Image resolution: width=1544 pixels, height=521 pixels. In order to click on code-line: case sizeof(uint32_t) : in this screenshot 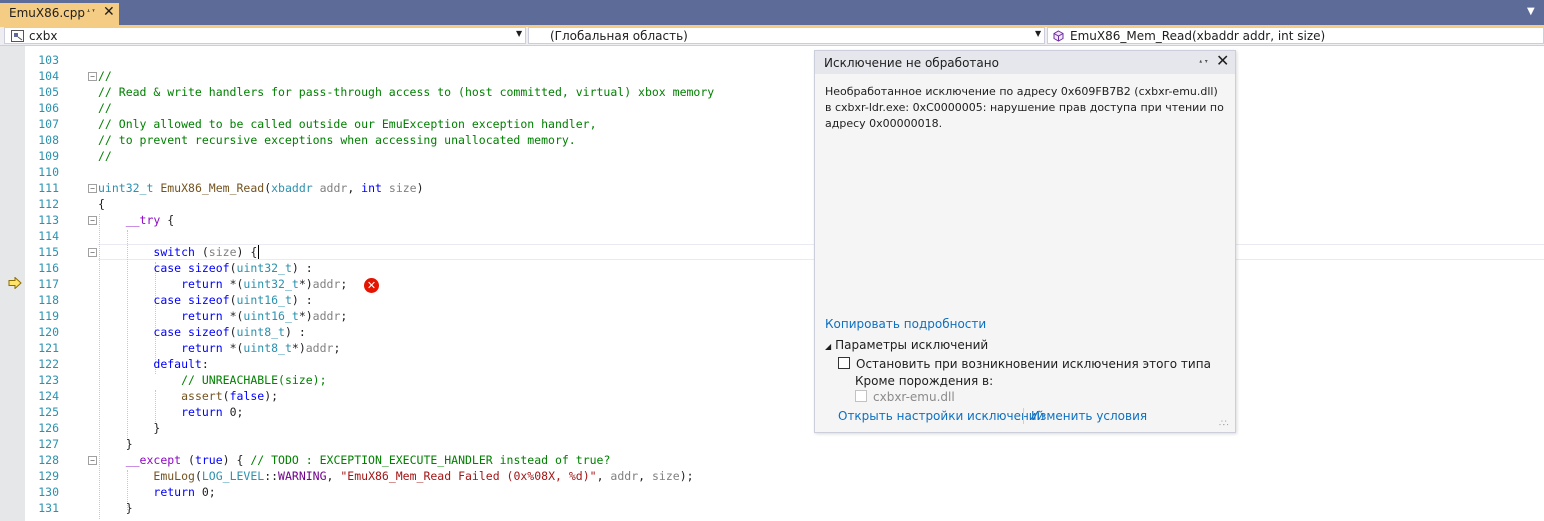, I will do `click(205, 268)`.